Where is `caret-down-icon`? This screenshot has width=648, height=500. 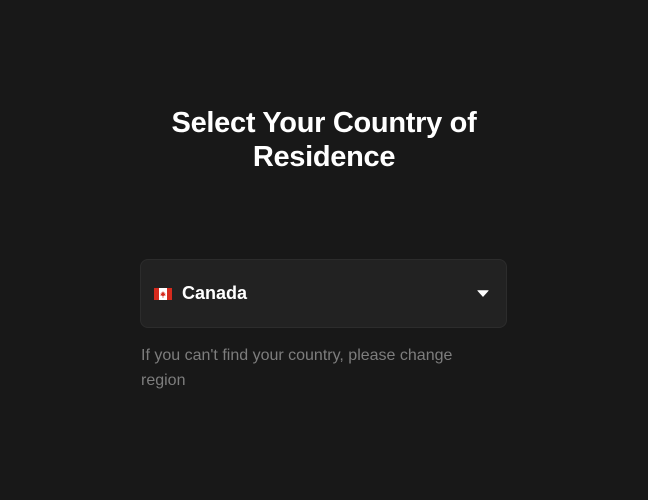
caret-down-icon is located at coordinates (483, 294).